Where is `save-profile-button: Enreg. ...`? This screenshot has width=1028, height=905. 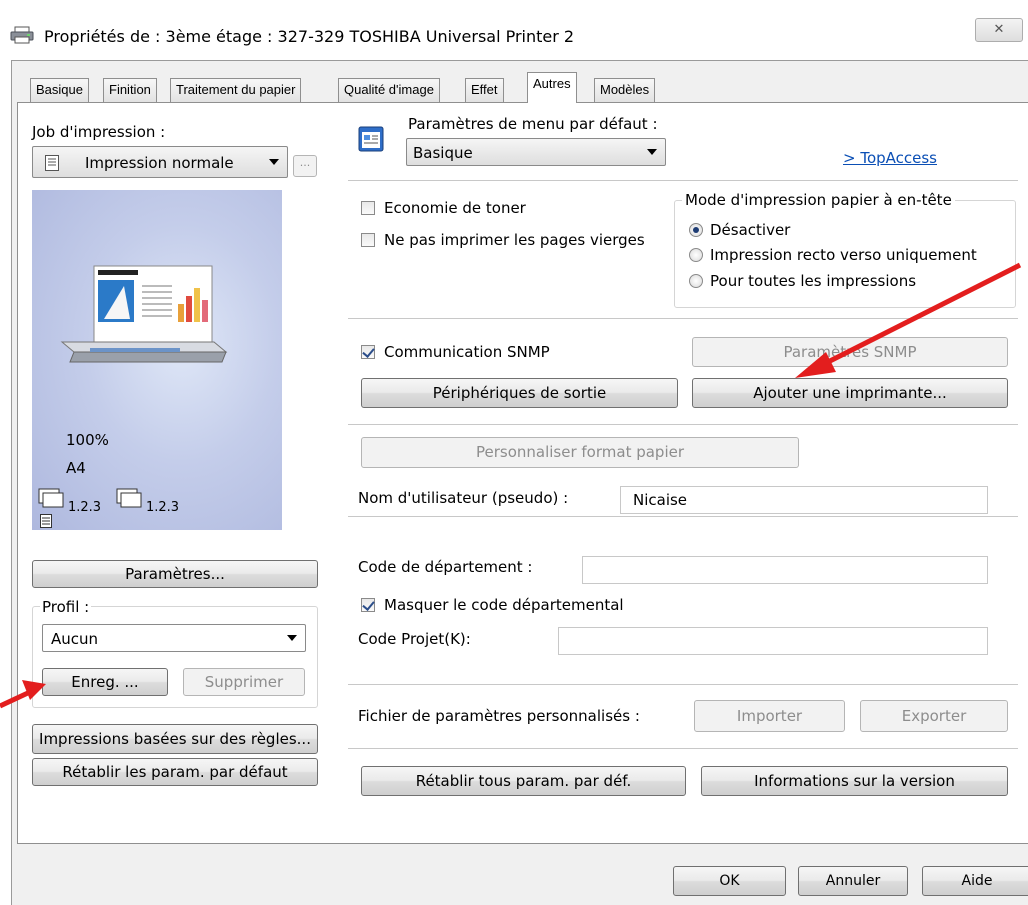
save-profile-button: Enreg. ... is located at coordinates (105, 682).